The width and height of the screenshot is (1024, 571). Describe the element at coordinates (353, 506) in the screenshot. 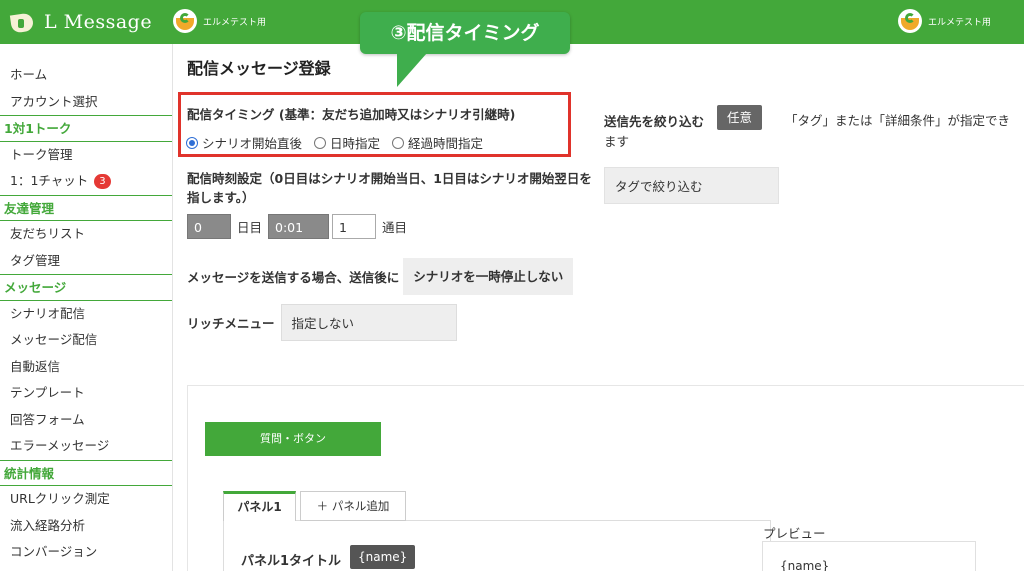

I see `add-panel-tab: ＋ パネル追加` at that location.